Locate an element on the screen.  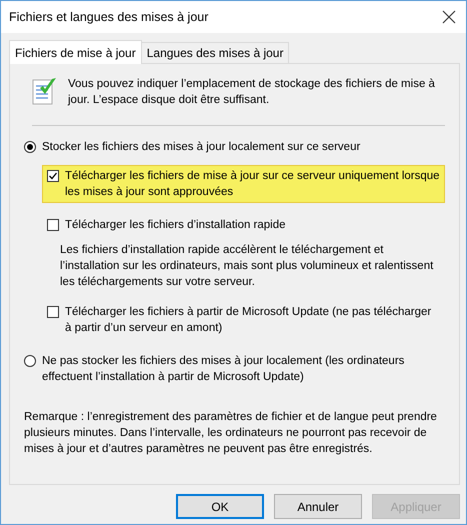
dialog-button: Annuler is located at coordinates (318, 506).